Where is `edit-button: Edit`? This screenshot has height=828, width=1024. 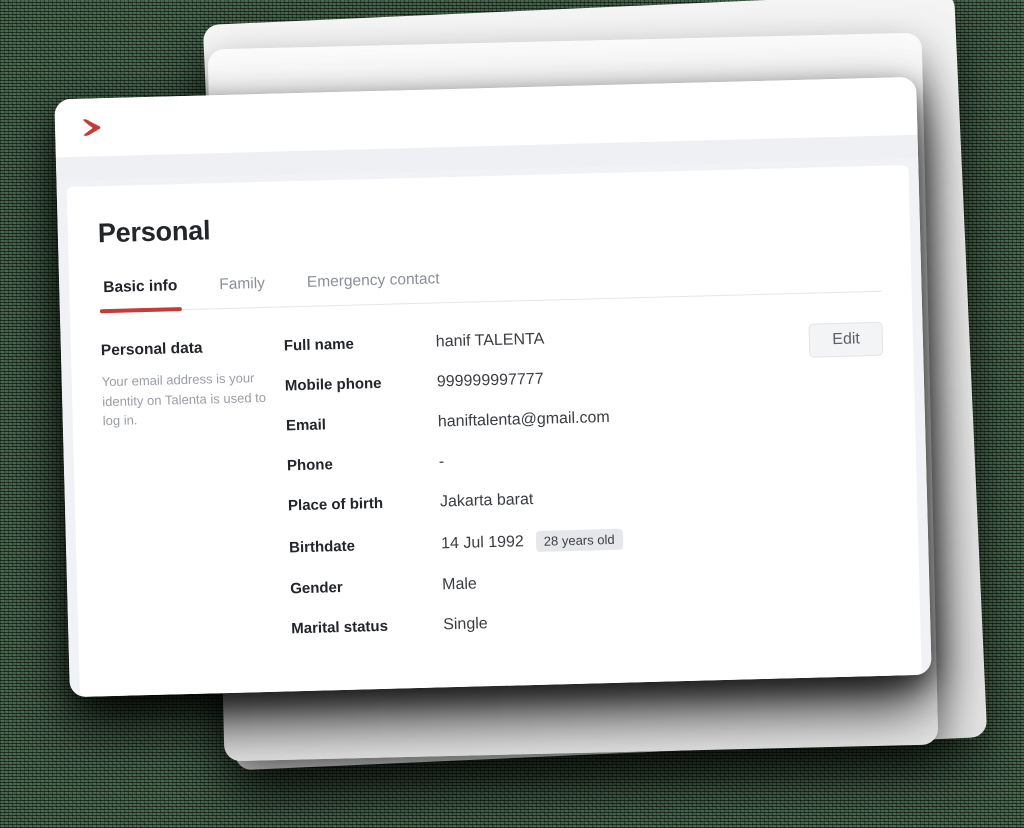
edit-button: Edit is located at coordinates (846, 339).